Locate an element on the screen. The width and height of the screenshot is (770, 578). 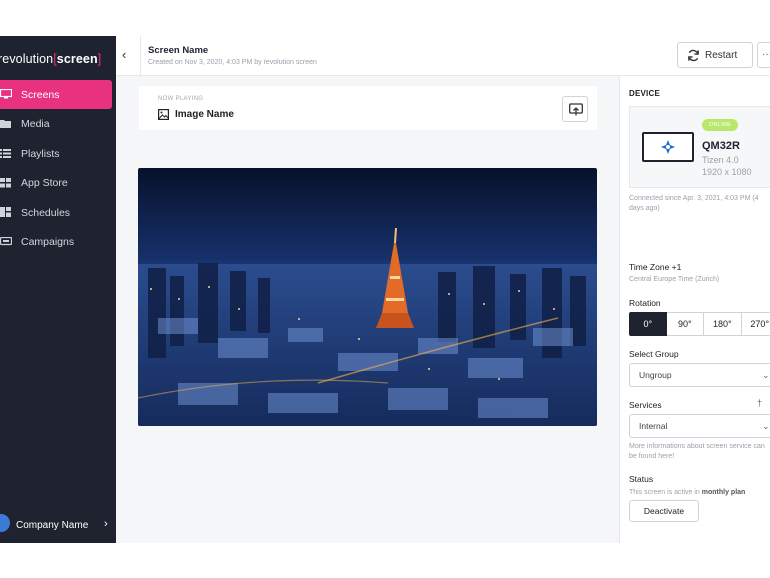
select-group-label: Select Group is located at coordinates (654, 354).